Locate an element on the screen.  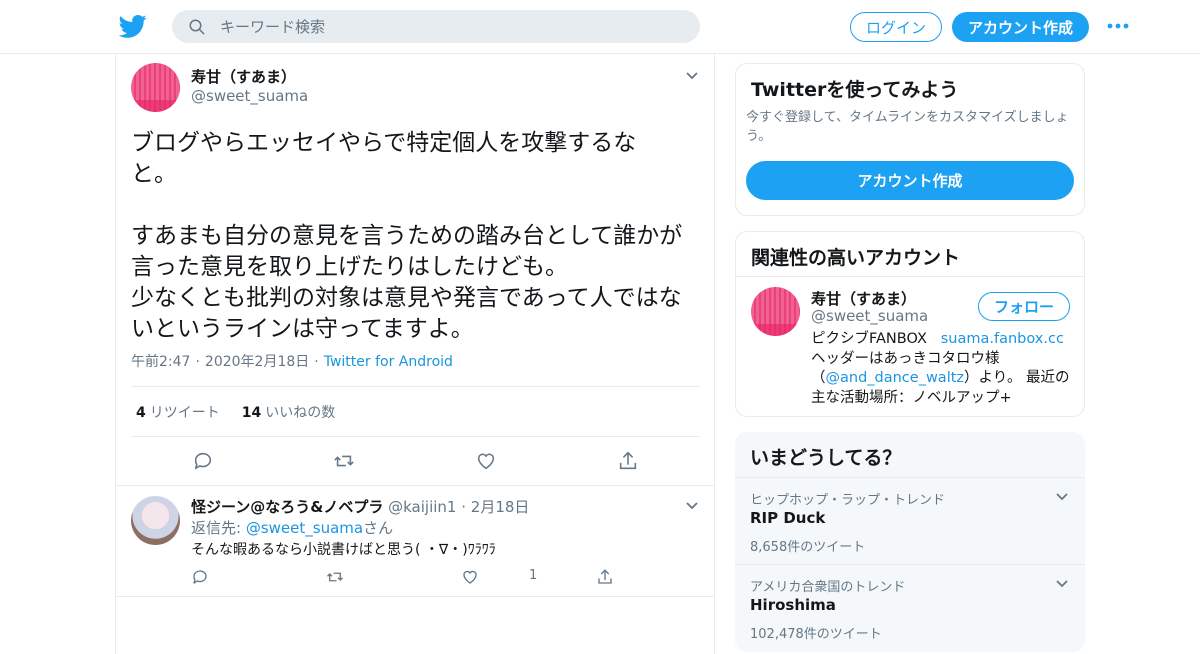
reply-actions is located at coordinates (411, 577).